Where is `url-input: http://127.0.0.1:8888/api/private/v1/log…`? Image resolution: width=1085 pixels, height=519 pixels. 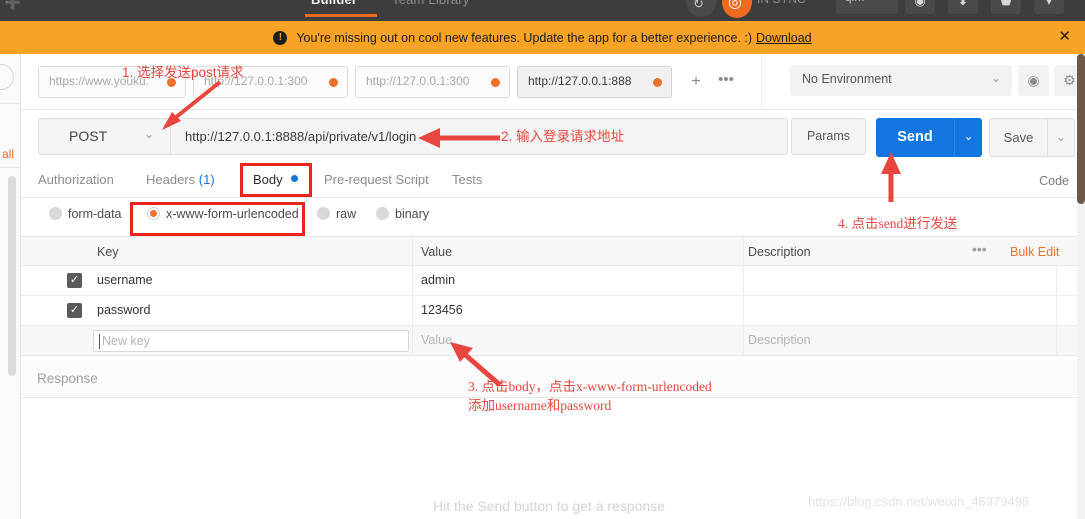 url-input: http://127.0.0.1:8888/api/private/v1/log… is located at coordinates (479, 136).